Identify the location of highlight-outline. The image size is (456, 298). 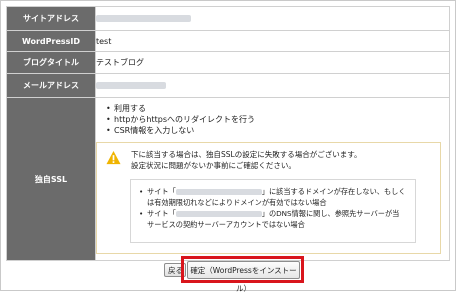
(242, 269).